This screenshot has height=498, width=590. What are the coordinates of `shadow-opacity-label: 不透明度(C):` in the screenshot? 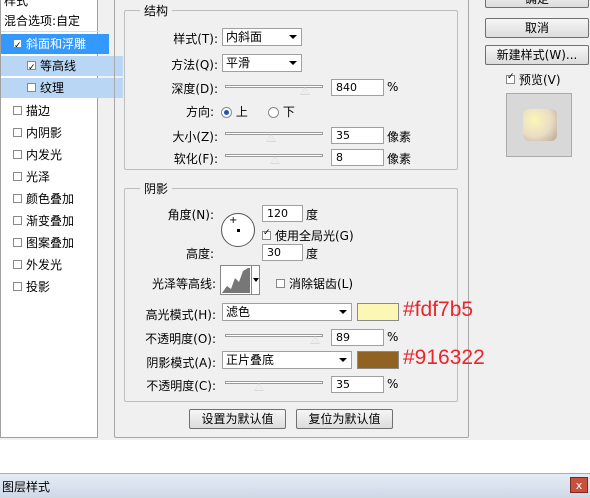 It's located at (181, 386).